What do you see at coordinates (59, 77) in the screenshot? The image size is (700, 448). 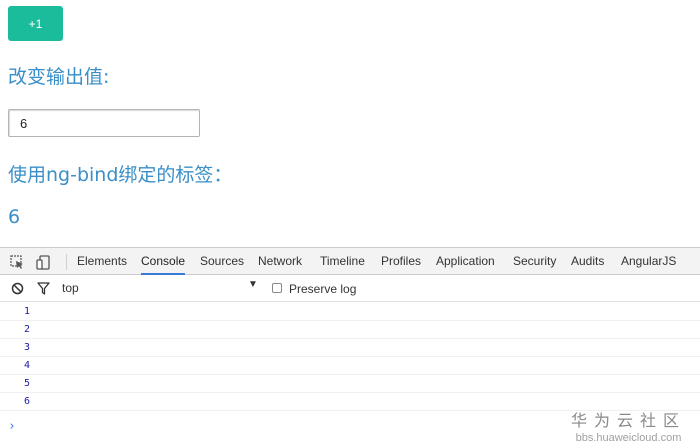 I see `change-output-label: 改变输出值:` at bounding box center [59, 77].